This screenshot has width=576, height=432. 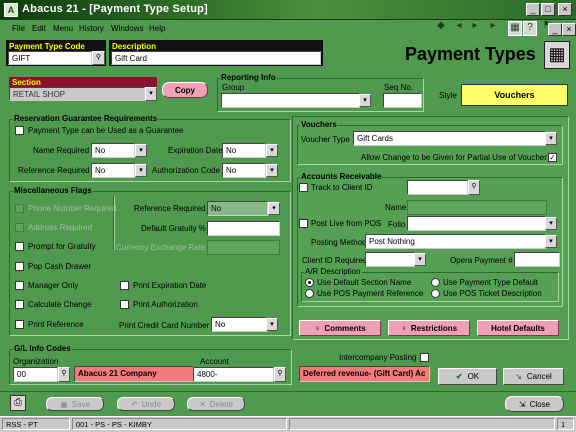 I want to click on menu-edit: Edit, so click(x=39, y=28).